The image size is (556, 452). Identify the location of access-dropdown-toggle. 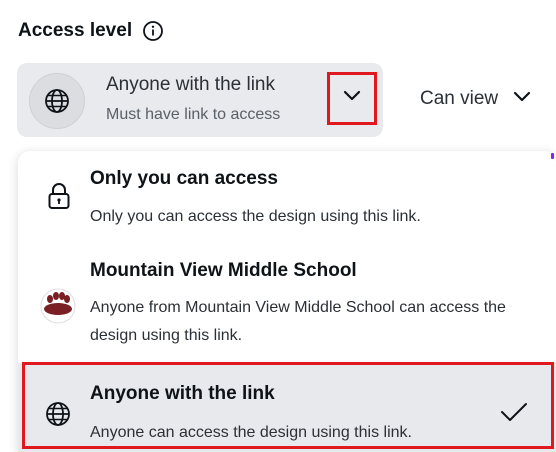
(352, 98).